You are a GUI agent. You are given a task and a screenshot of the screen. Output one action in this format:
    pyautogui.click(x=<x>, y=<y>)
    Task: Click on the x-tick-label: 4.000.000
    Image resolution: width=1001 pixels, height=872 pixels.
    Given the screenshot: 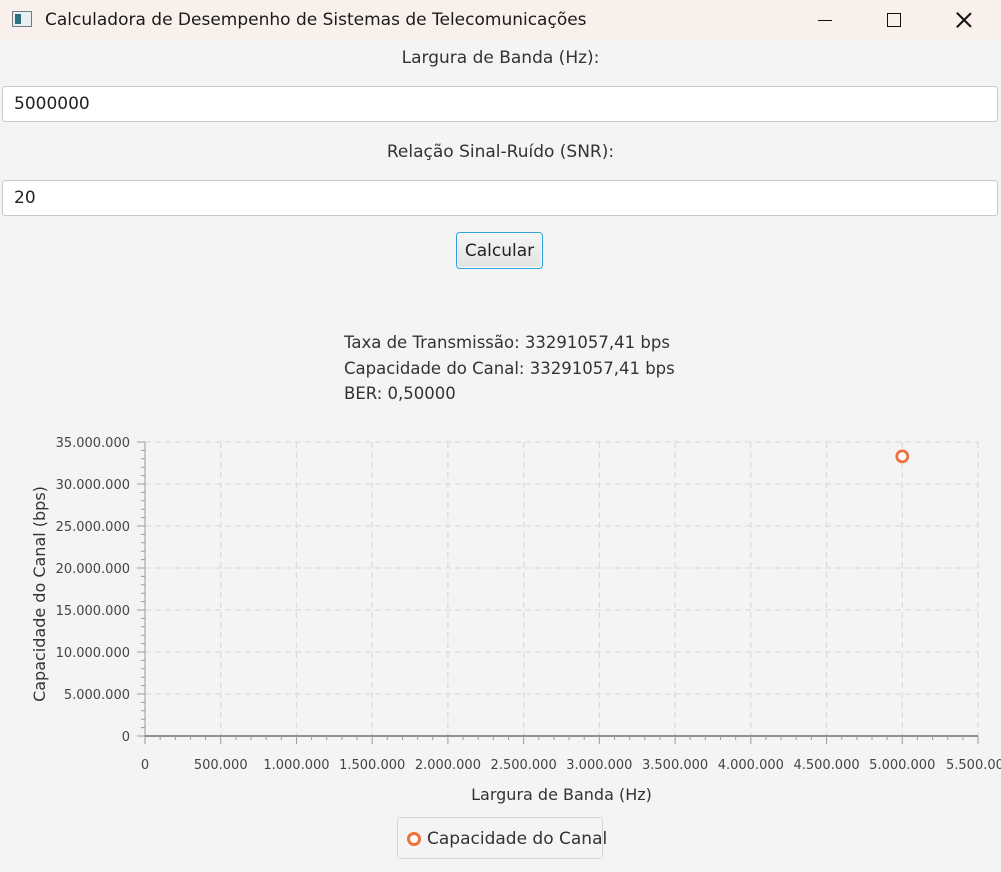 What is the action you would take?
    pyautogui.click(x=751, y=765)
    